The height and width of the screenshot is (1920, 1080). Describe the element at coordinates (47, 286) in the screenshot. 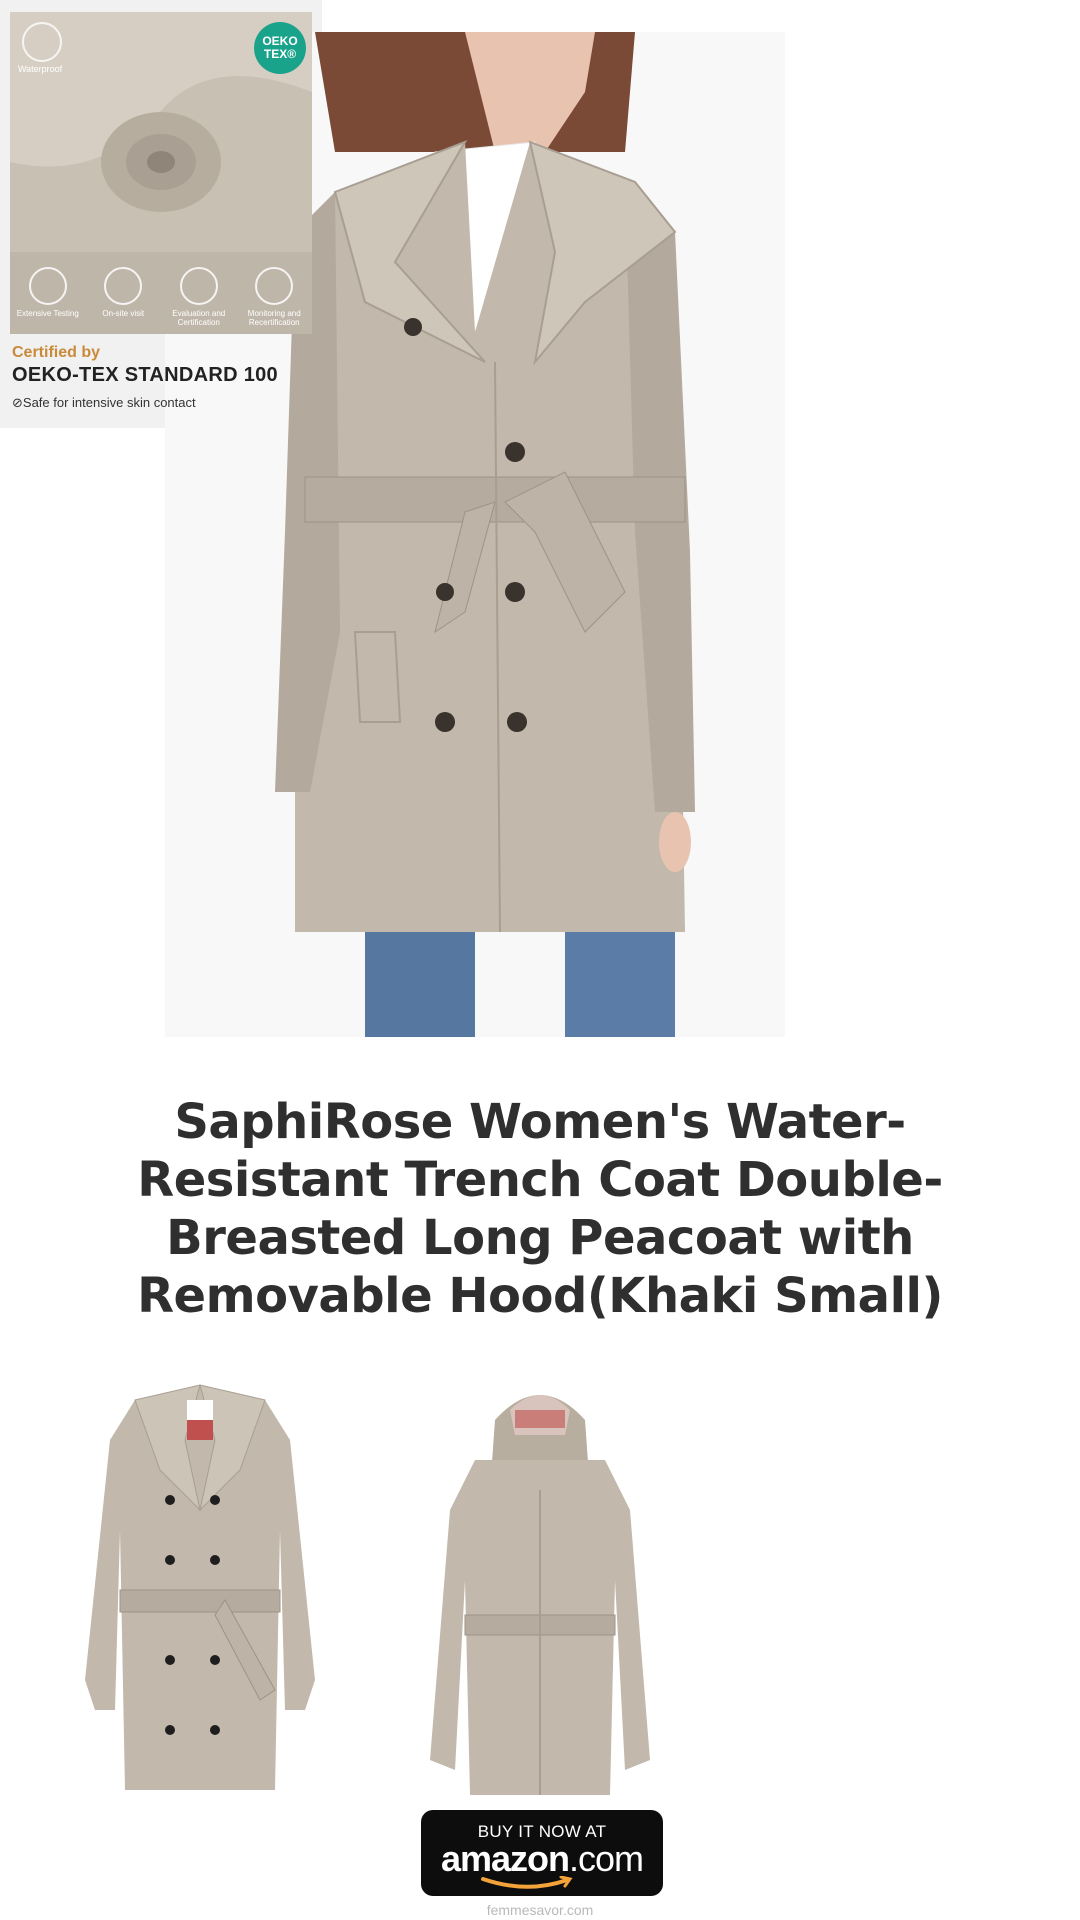

I see `flask-icon` at that location.